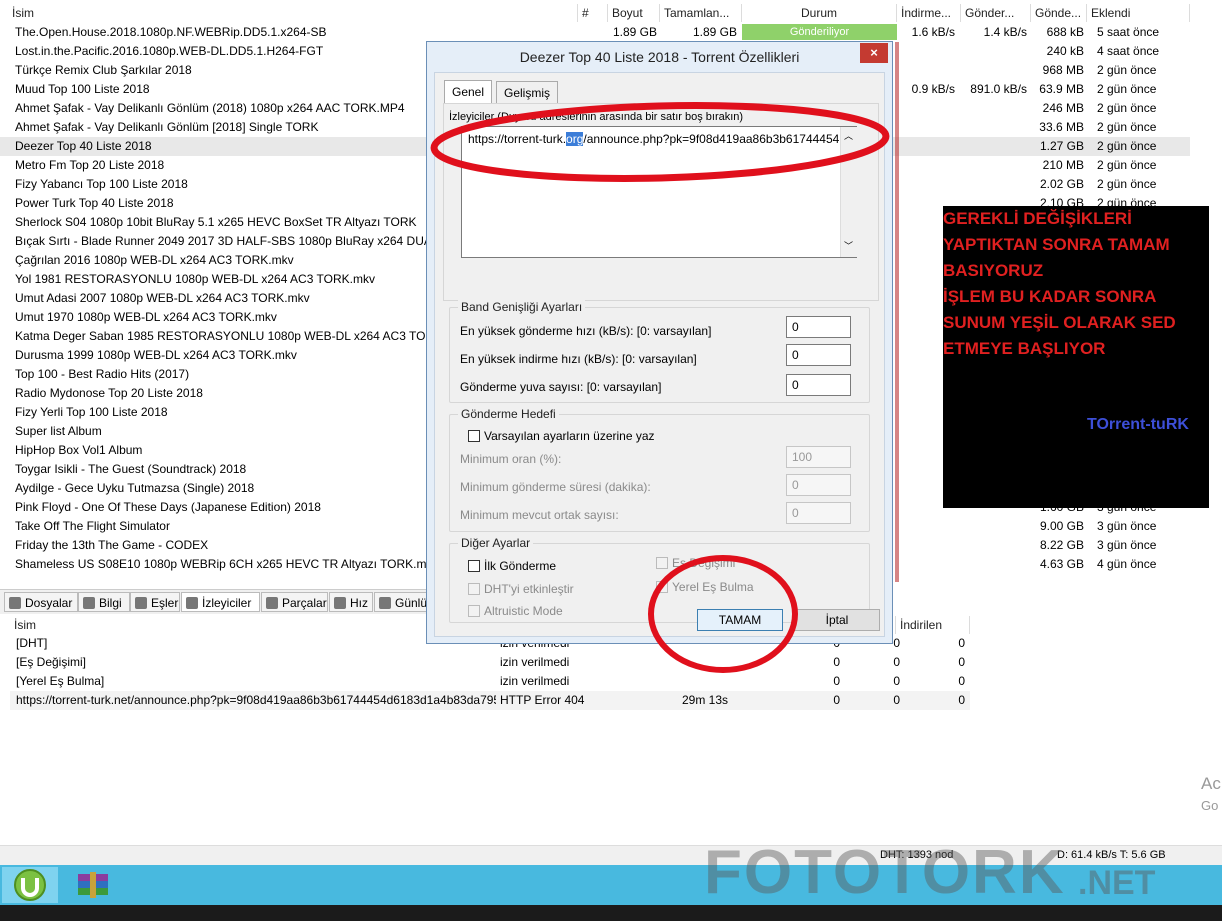 The image size is (1222, 921). Describe the element at coordinates (660, 142) in the screenshot. I see `tracker-circle-annotation` at that location.